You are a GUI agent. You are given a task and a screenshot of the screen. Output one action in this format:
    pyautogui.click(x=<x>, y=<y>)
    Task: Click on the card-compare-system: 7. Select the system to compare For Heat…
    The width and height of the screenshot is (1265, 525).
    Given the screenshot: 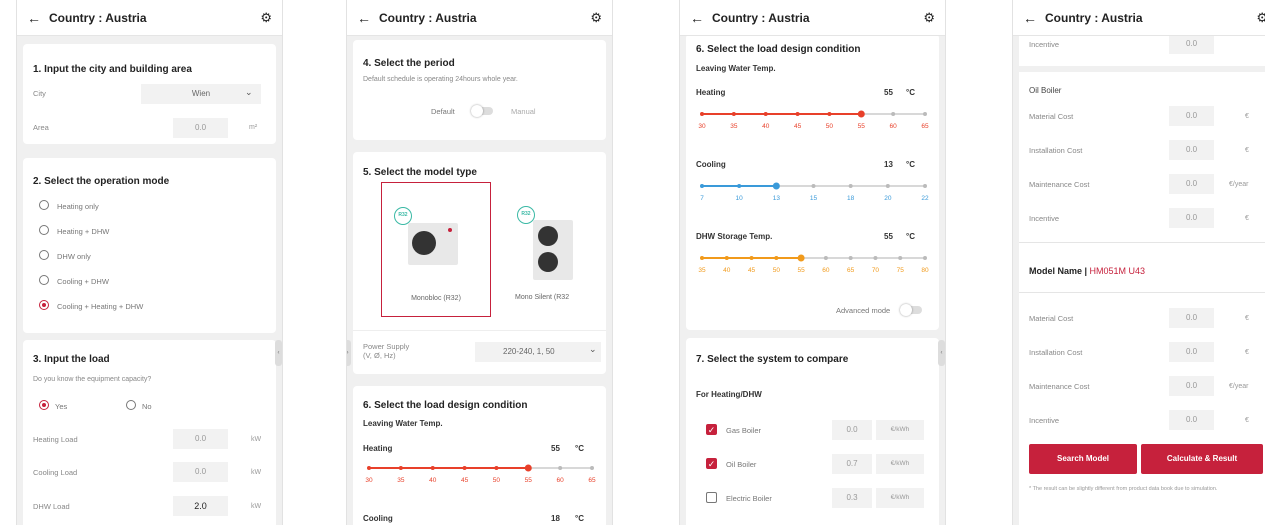 What is the action you would take?
    pyautogui.click(x=812, y=431)
    